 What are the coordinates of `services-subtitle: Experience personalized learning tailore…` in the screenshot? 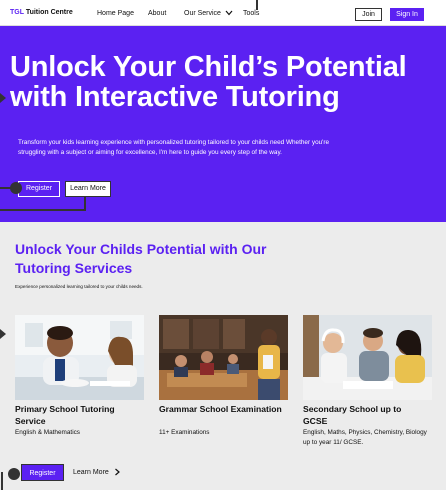 It's located at (79, 286).